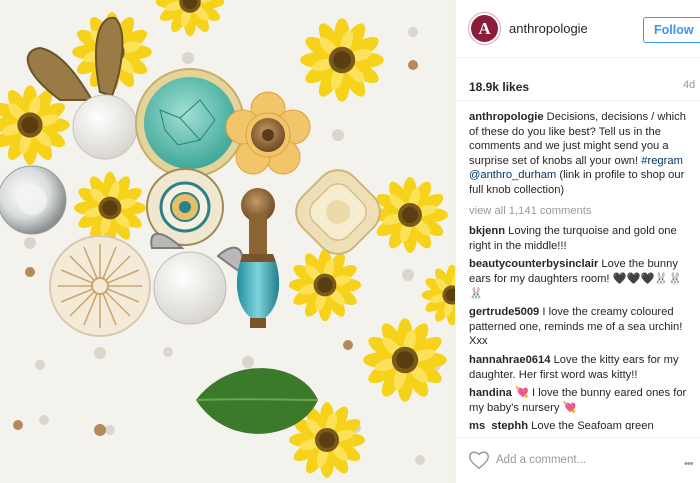 This screenshot has height=483, width=700. Describe the element at coordinates (499, 87) in the screenshot. I see `likes-count: 18.9k likes` at that location.